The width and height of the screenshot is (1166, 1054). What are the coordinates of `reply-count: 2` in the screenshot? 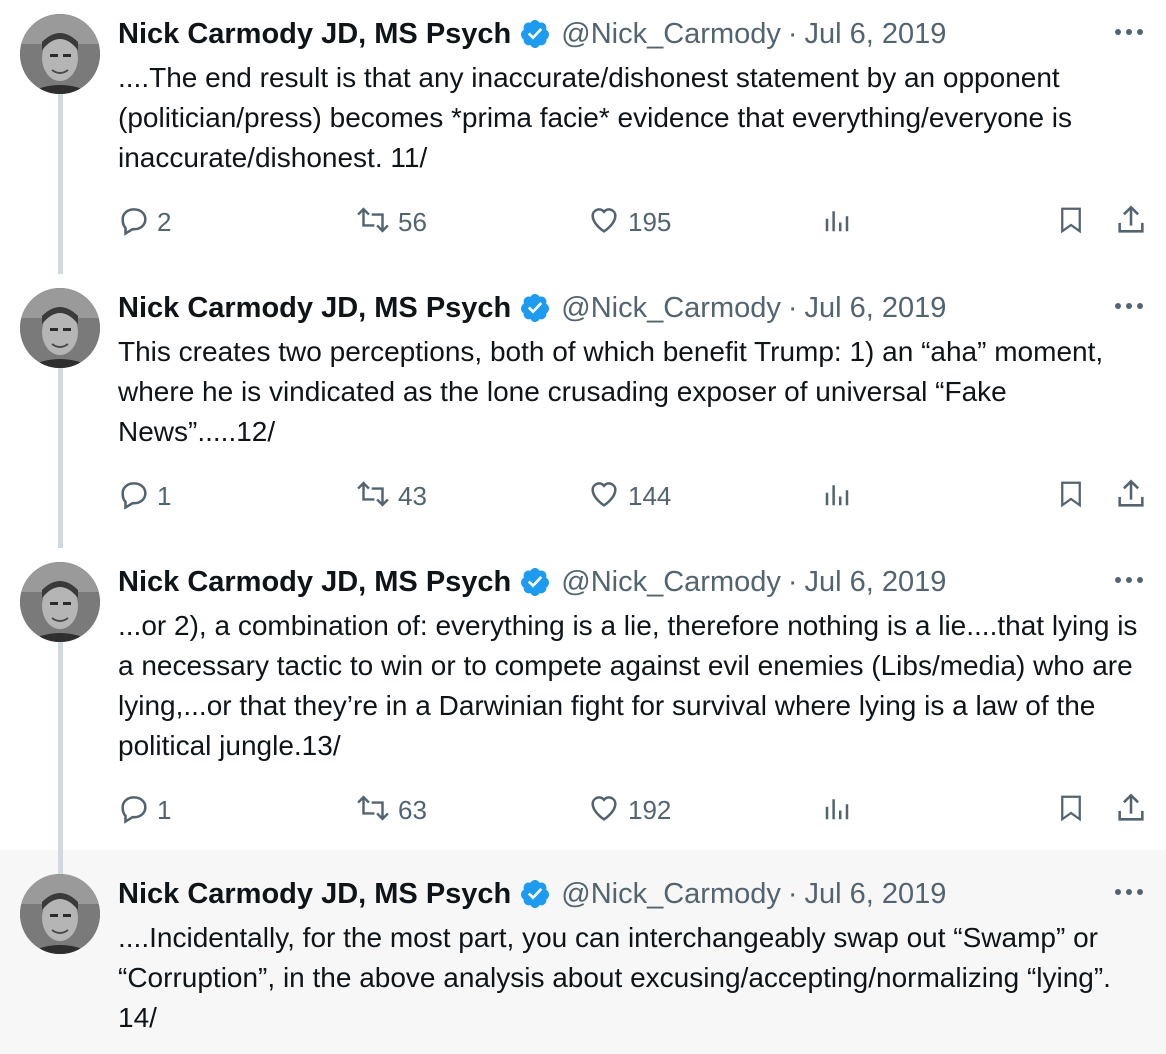 It's located at (164, 221).